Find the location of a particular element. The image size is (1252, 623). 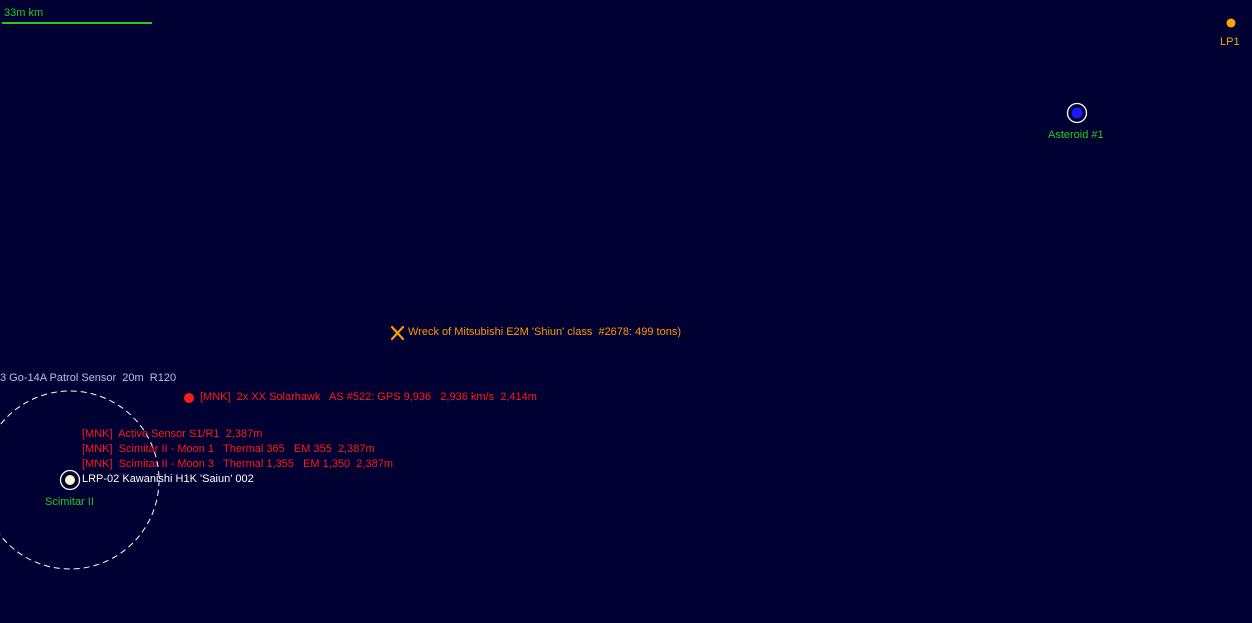

detection-line: [MNK] Active Sensor S1/R1 2,387m is located at coordinates (172, 434).